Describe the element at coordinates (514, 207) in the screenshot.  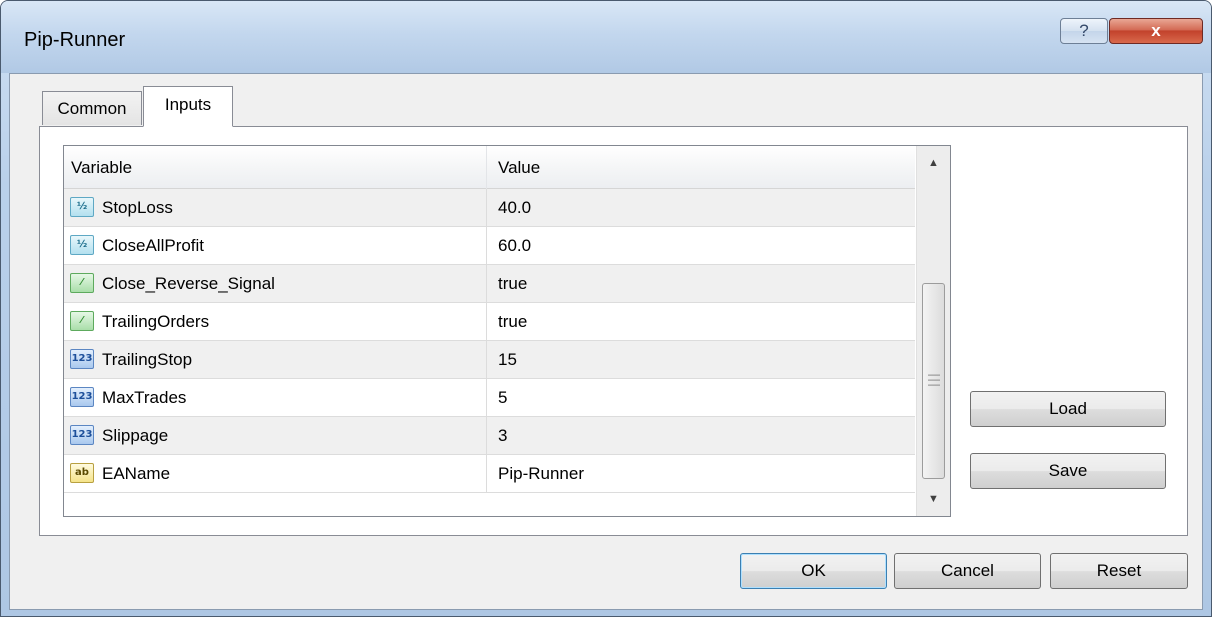
I see `variable-value: 40.0` at that location.